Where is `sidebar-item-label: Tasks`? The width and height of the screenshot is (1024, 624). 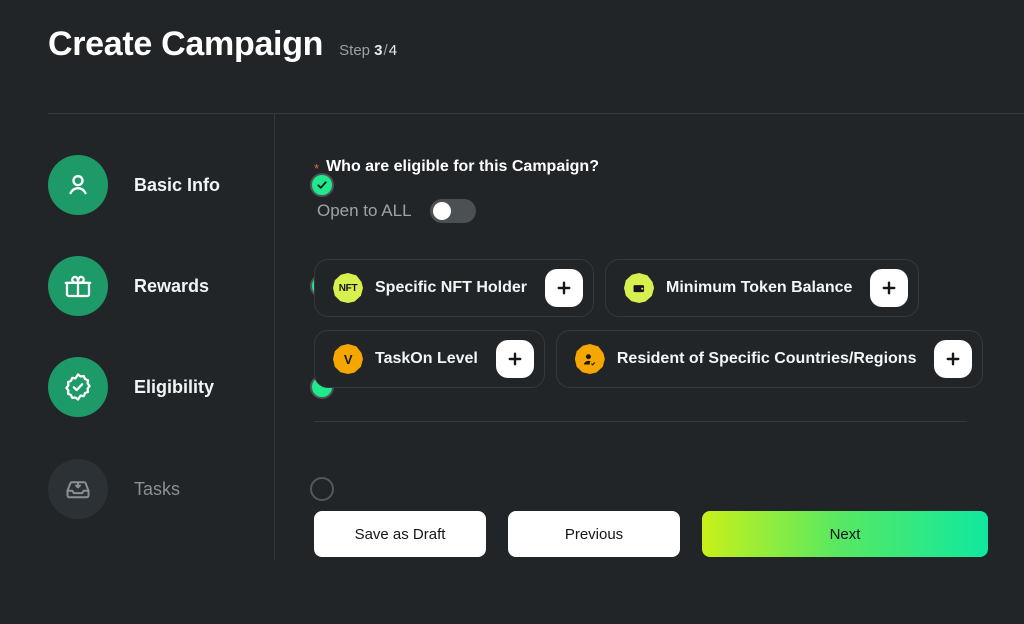 sidebar-item-label: Tasks is located at coordinates (157, 488).